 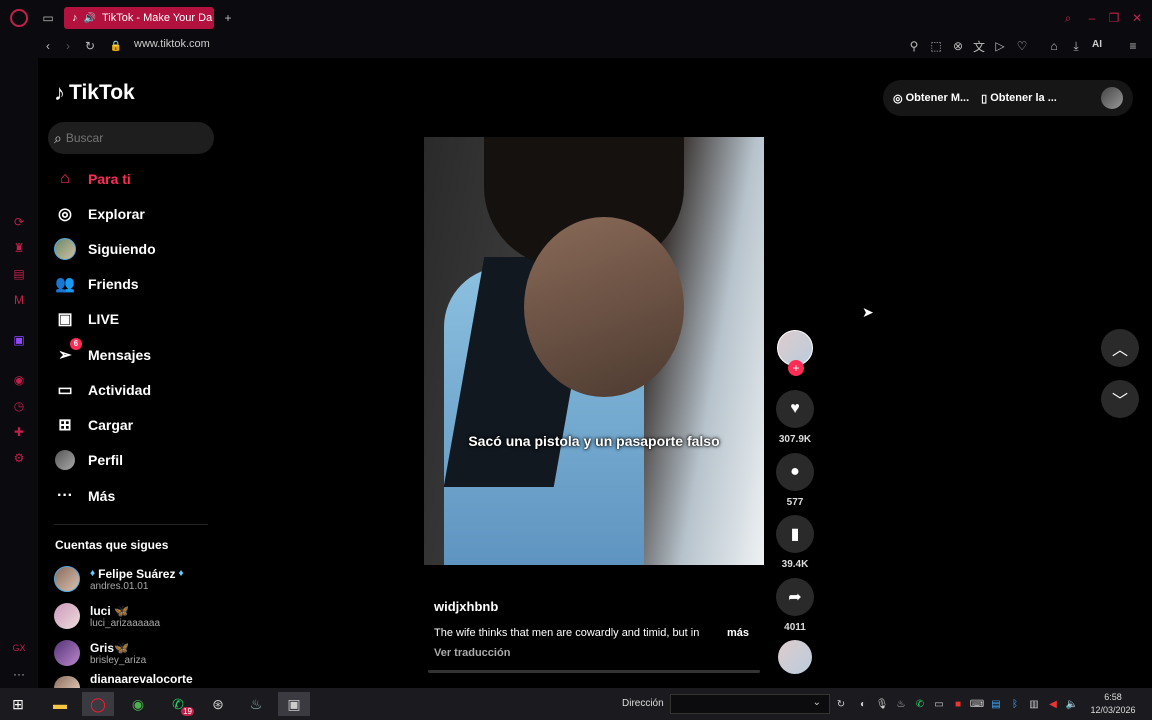 What do you see at coordinates (90, 18) in the screenshot?
I see `speaker-icon: 🔊` at bounding box center [90, 18].